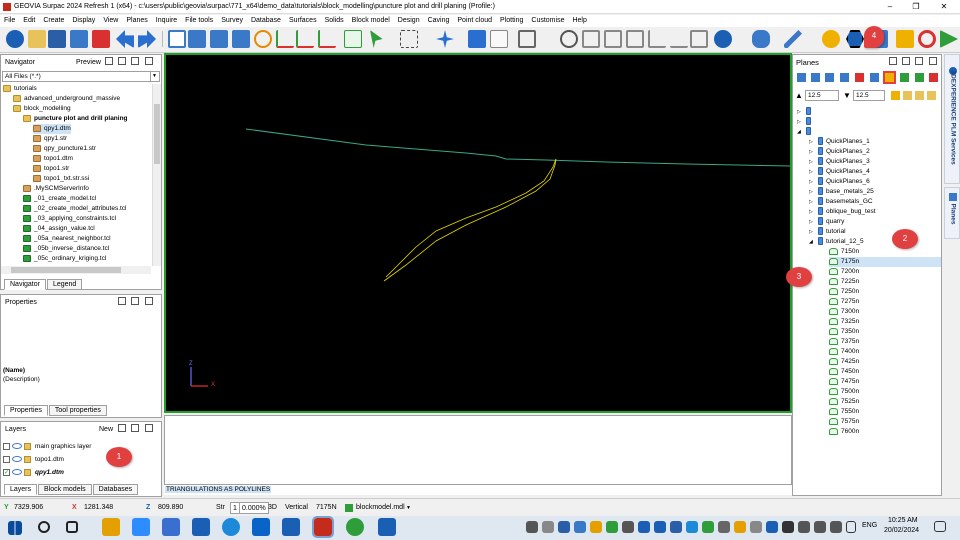  Describe the element at coordinates (355, 527) in the screenshot. I see `chrome-icon` at that location.